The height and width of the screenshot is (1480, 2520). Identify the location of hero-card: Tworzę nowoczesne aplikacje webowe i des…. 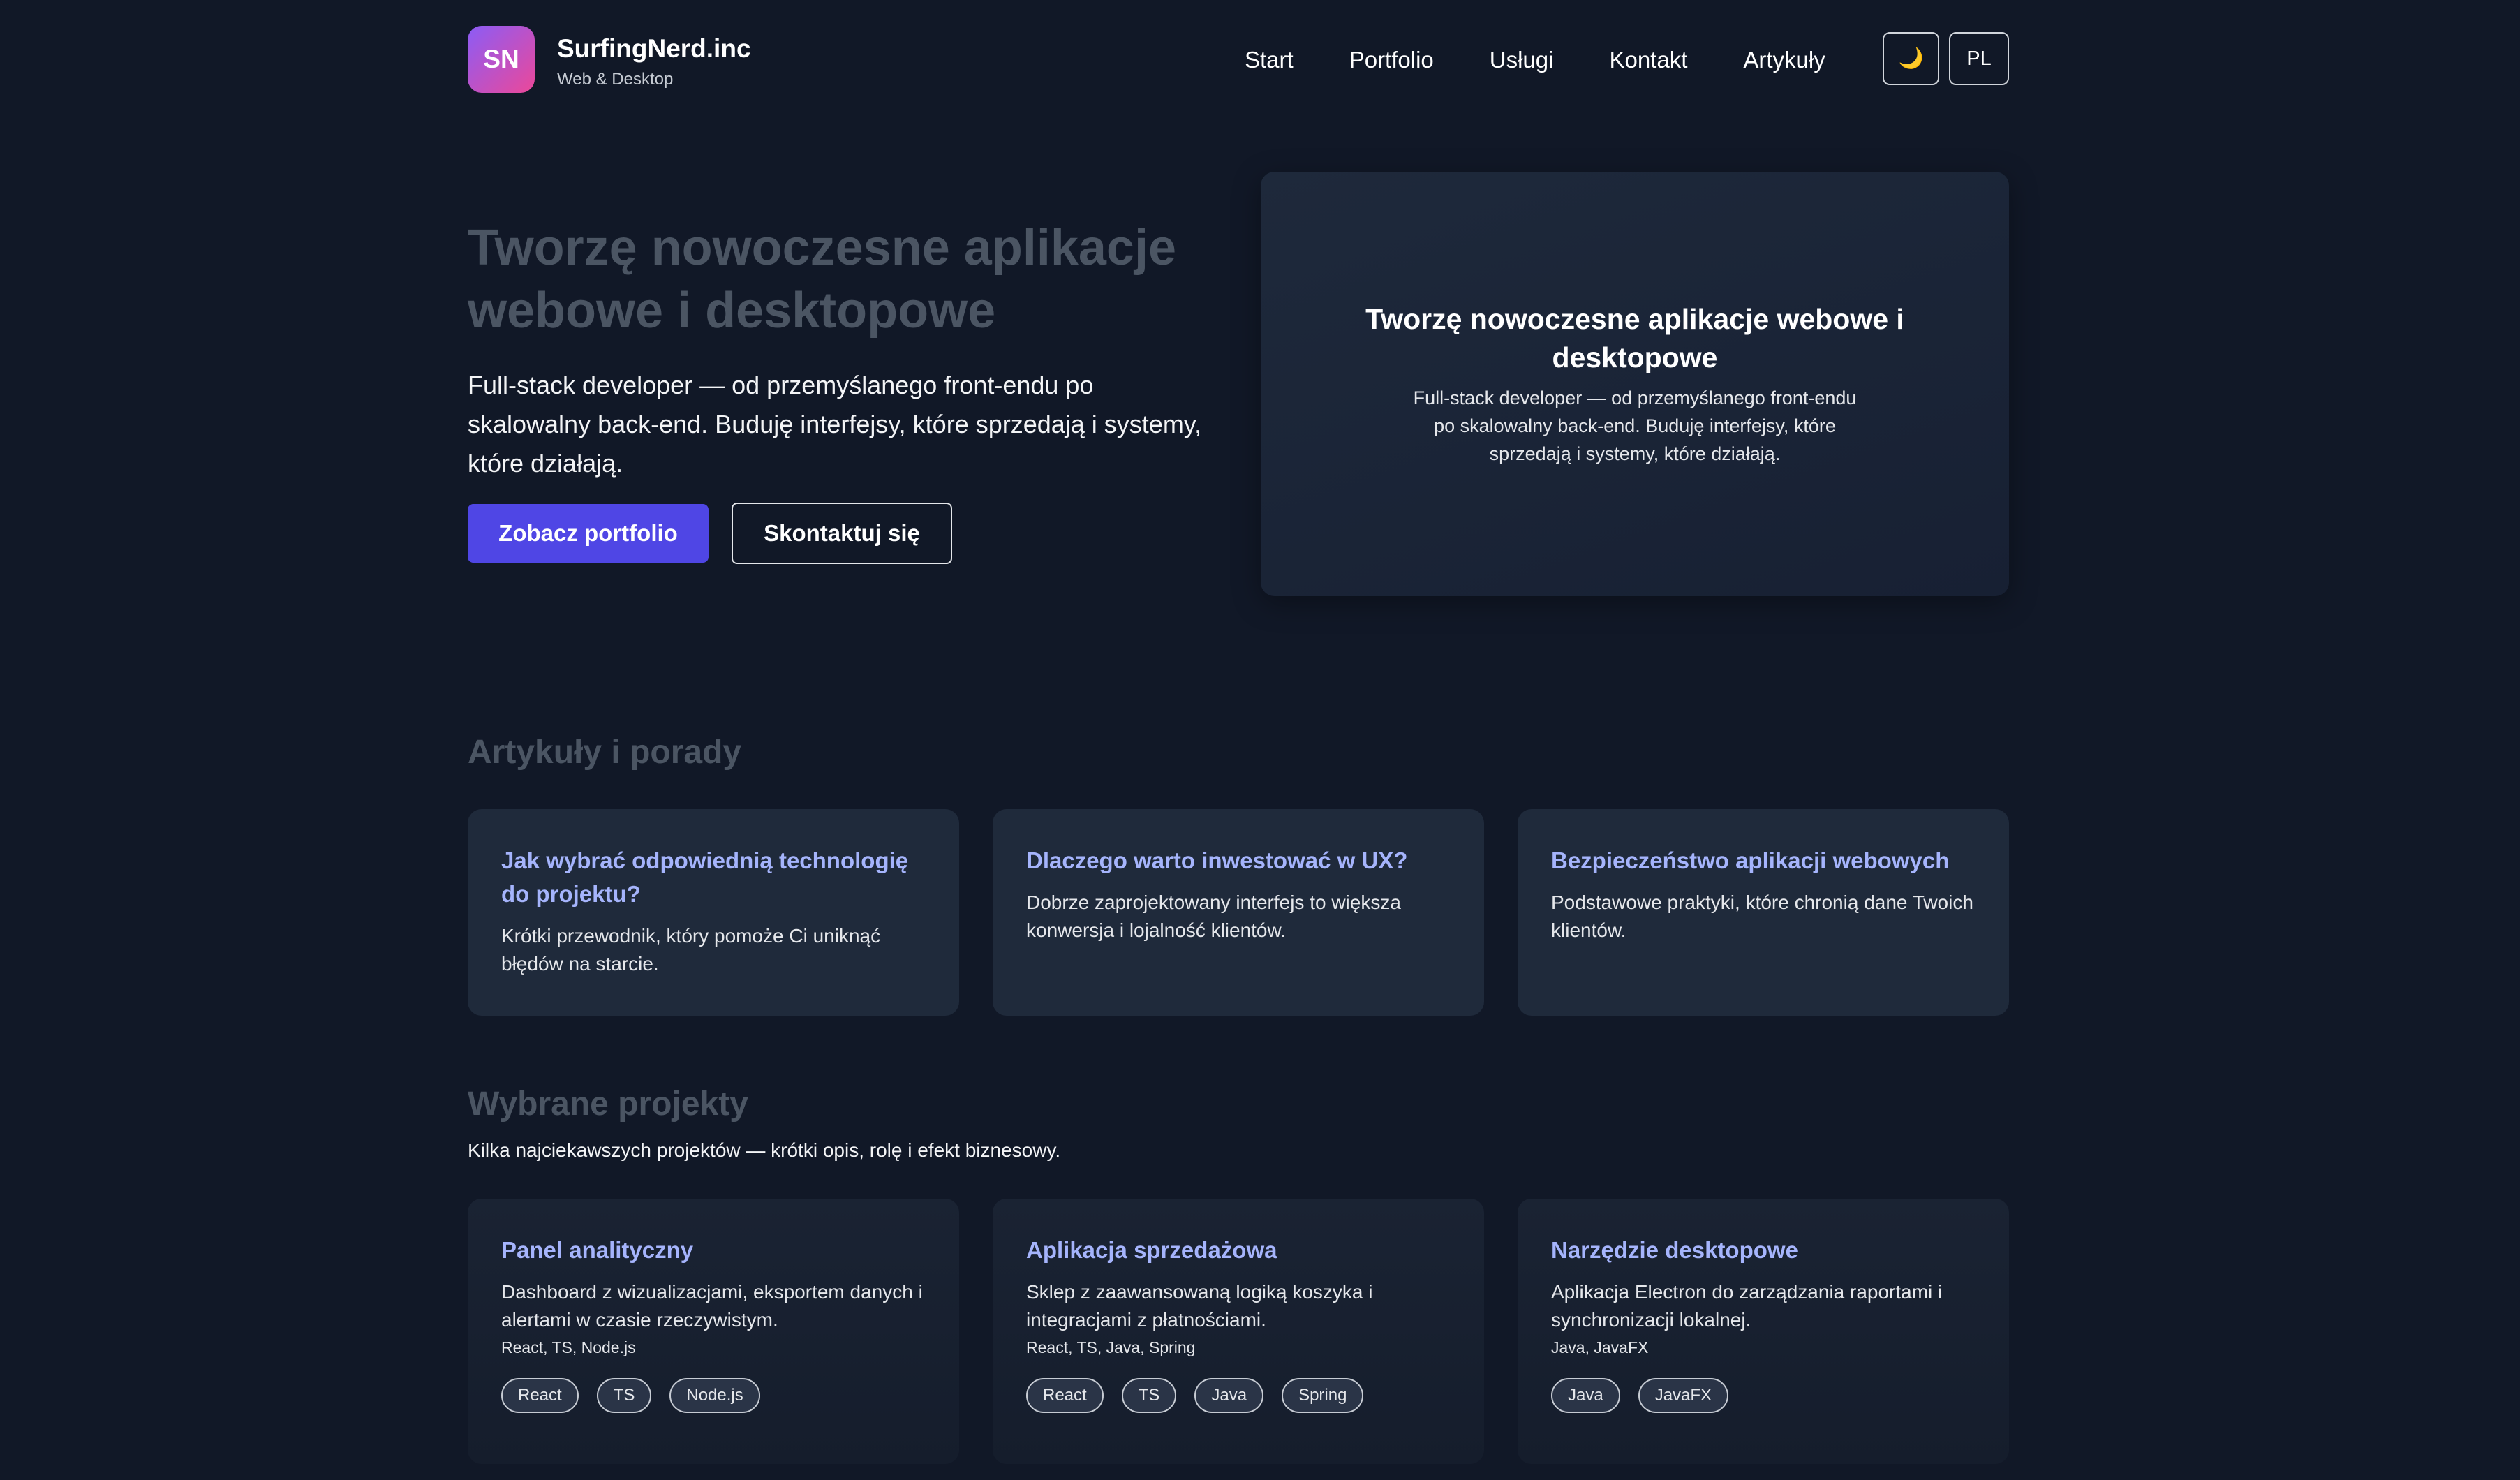
(1635, 384).